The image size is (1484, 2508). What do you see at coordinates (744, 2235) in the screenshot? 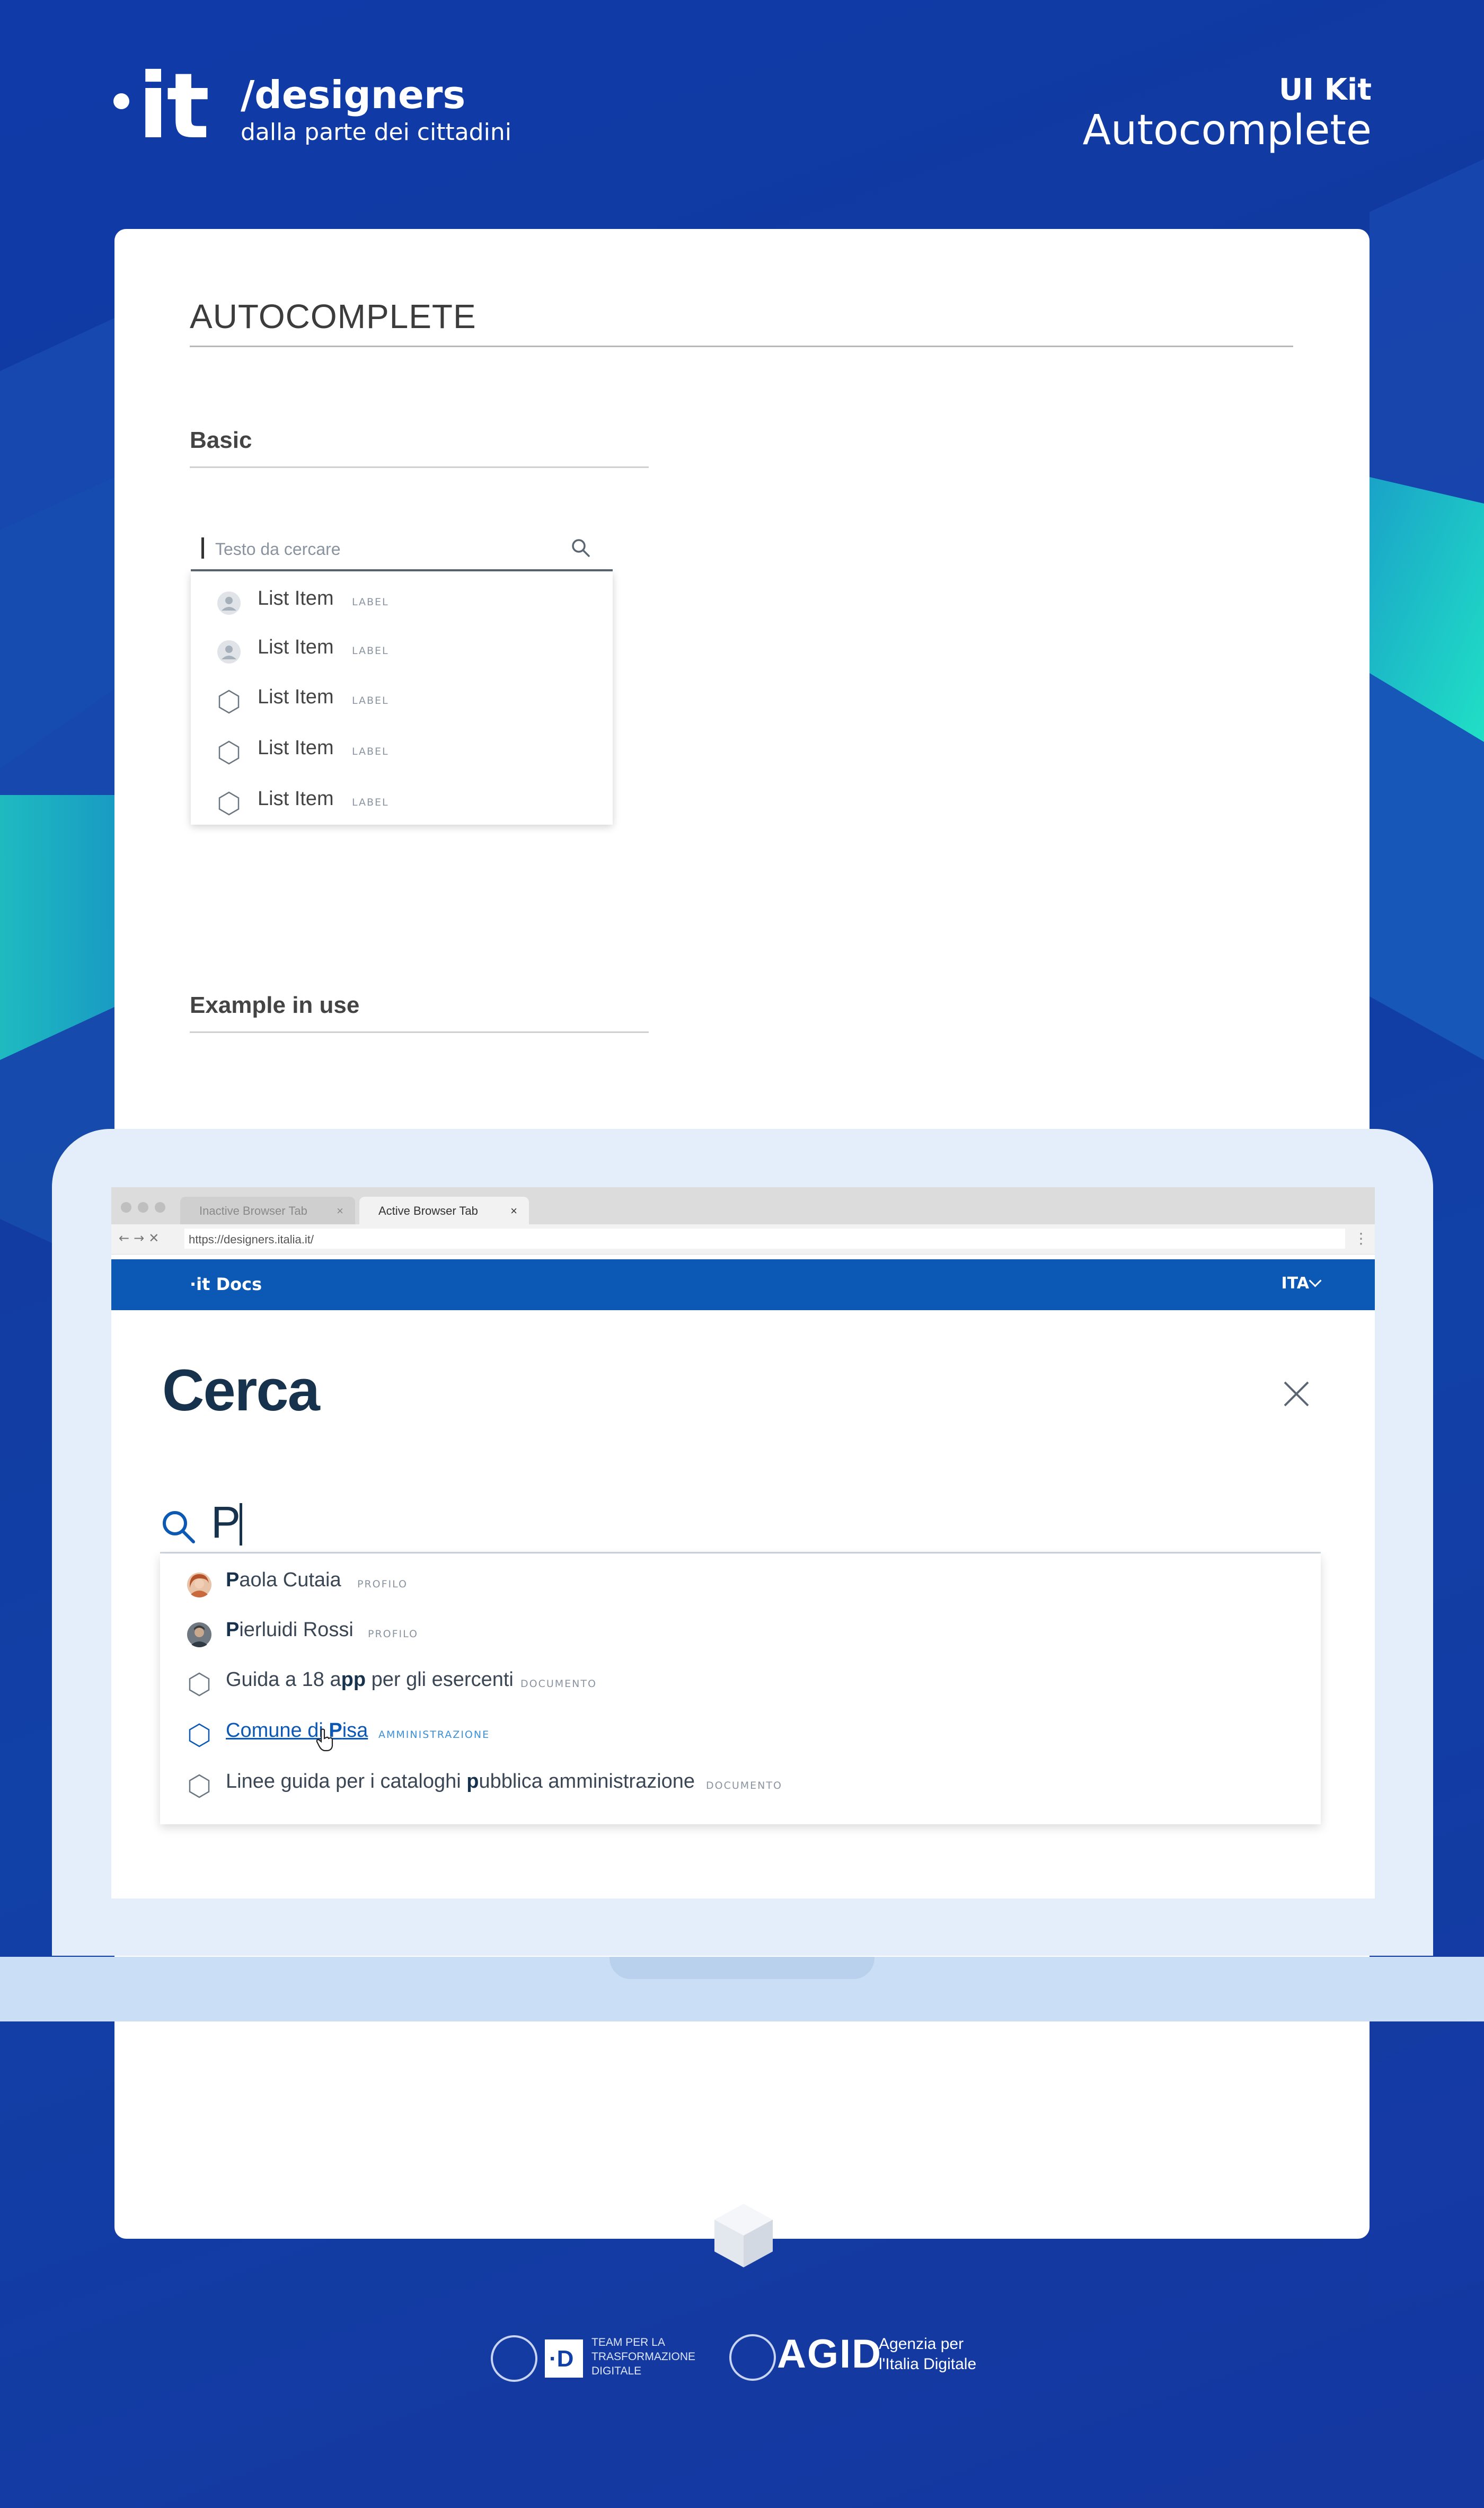
I see `cube-icon` at bounding box center [744, 2235].